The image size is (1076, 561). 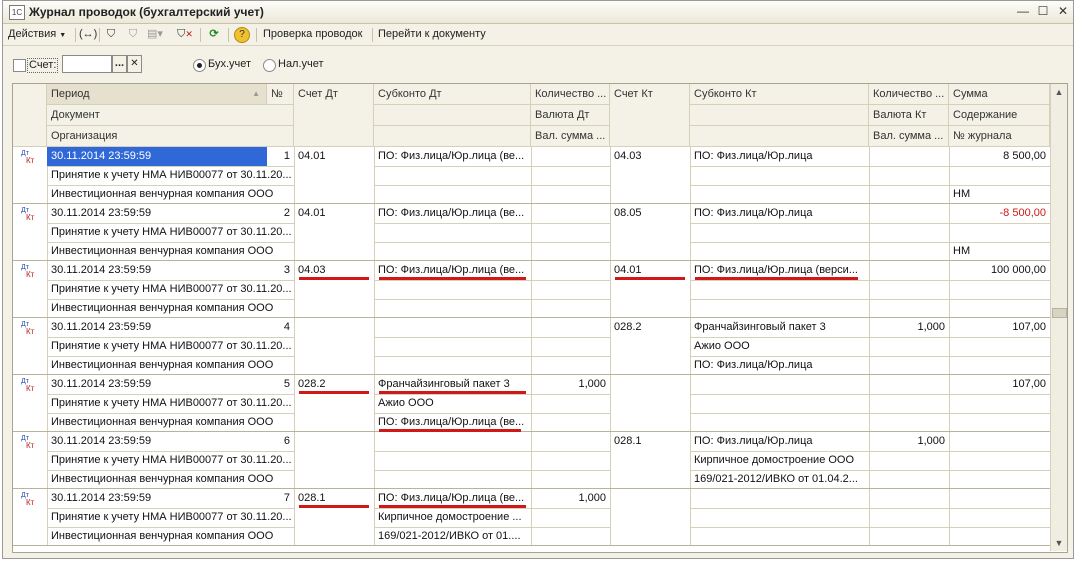 I want to click on scroll-up-icon: ▲, so click(x=1059, y=92).